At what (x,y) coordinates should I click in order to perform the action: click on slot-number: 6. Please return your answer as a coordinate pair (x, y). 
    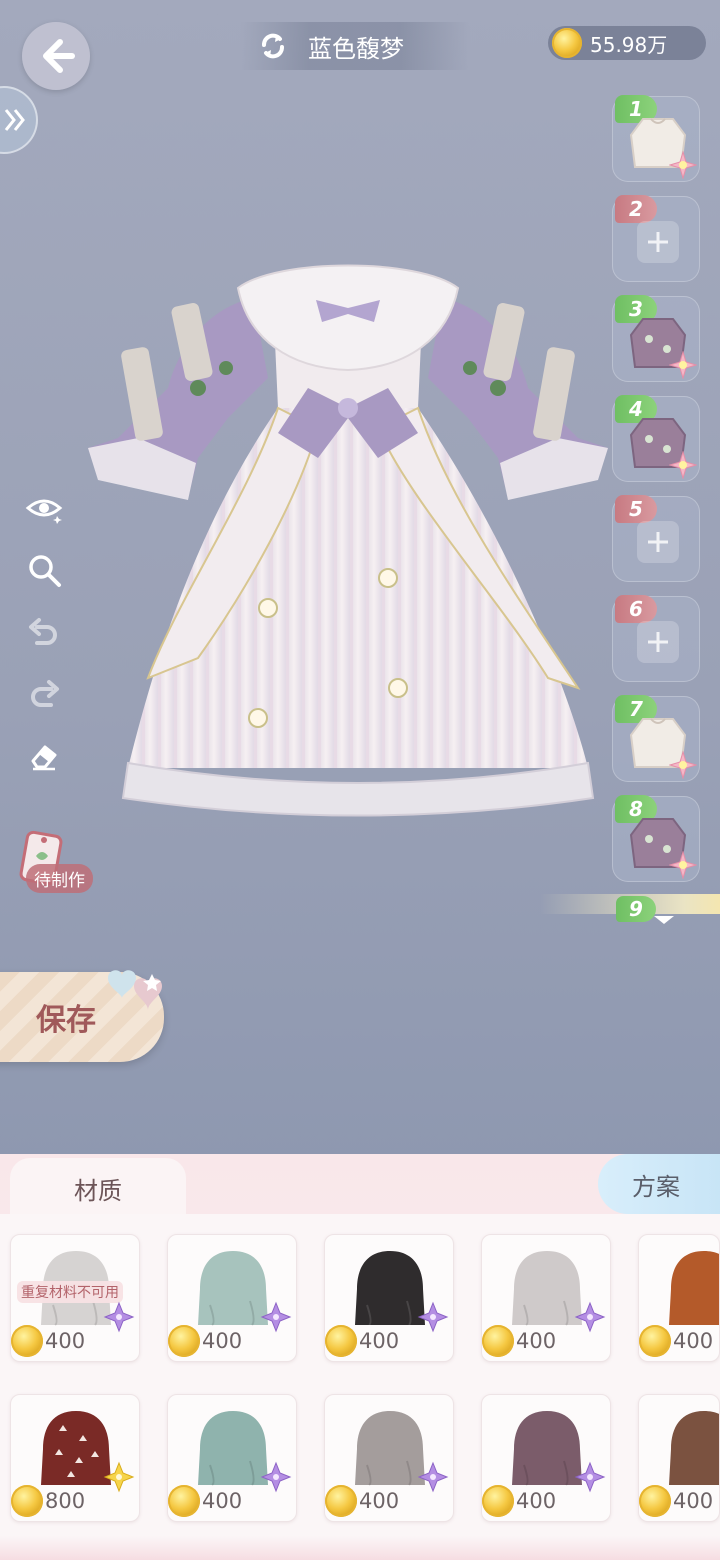
    Looking at the image, I should click on (636, 609).